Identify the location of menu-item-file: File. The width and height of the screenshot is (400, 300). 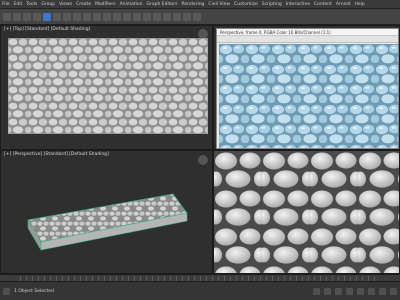
(6, 4).